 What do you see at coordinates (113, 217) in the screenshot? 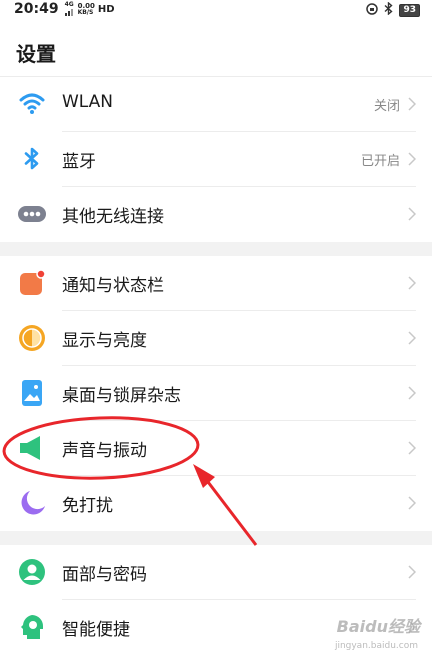
I see `settings-item-label: 其他无线连接` at bounding box center [113, 217].